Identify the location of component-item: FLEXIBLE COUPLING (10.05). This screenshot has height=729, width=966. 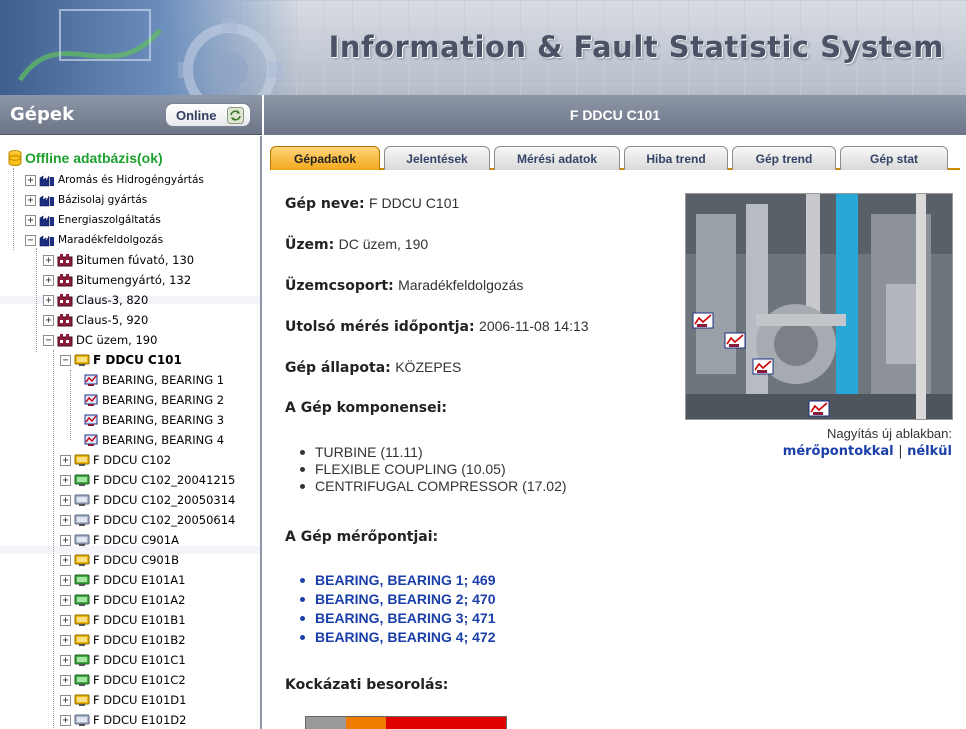
(433, 469).